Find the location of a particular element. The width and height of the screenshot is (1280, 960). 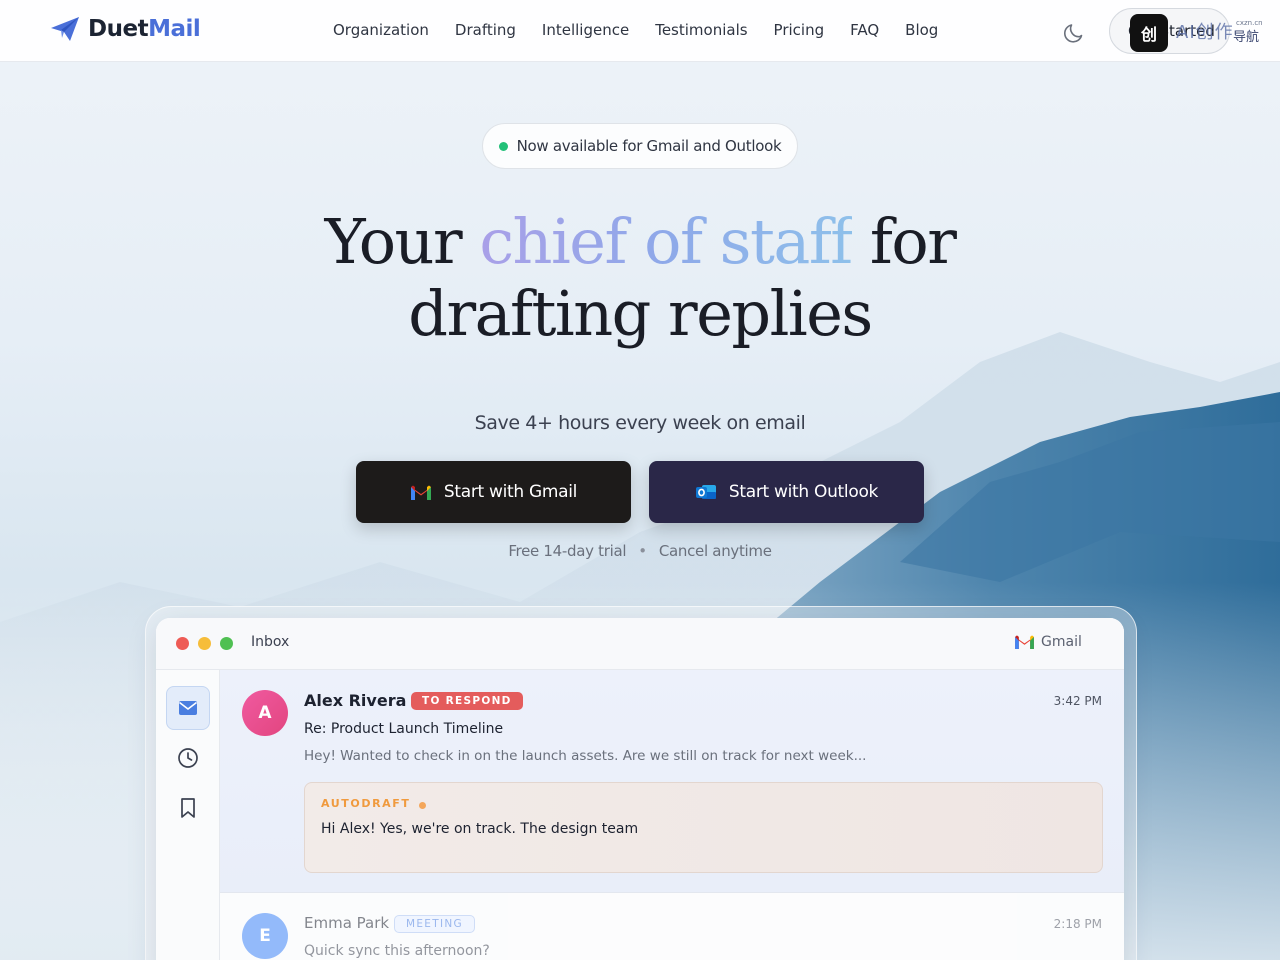

email-time: 2:18 PM is located at coordinates (1077, 924).